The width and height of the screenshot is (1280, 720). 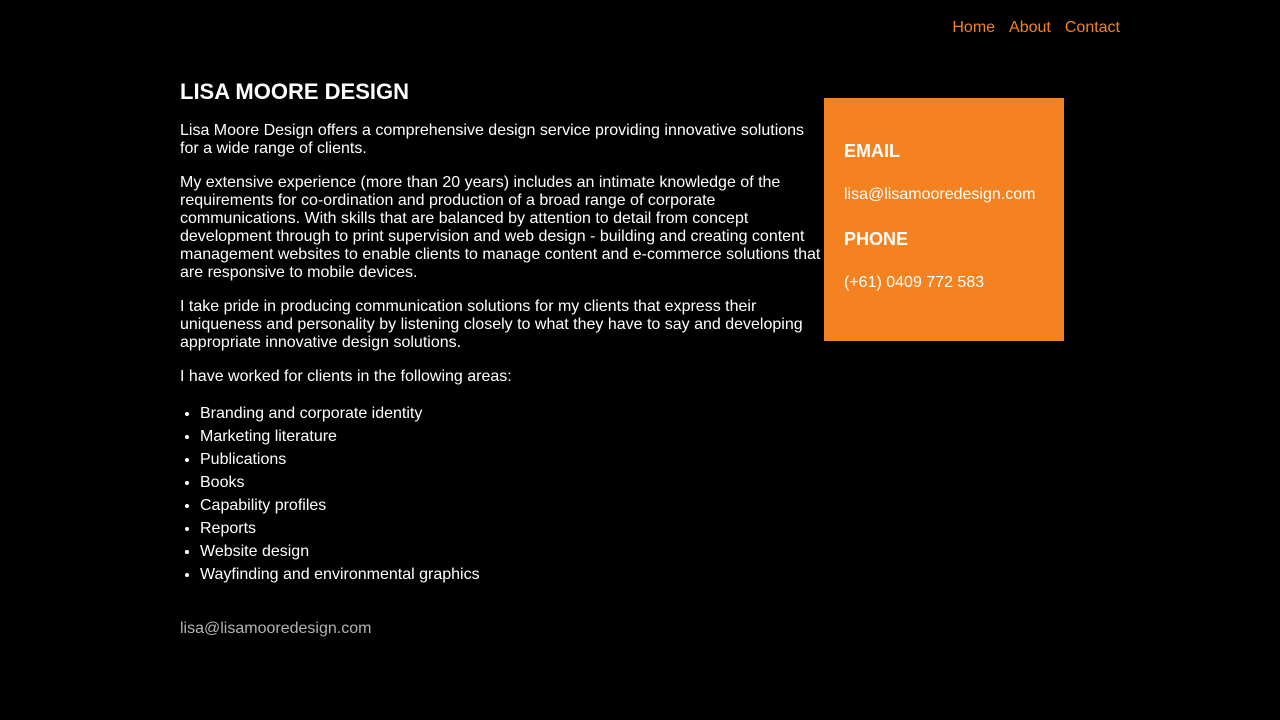 I want to click on list-item: Books, so click(x=512, y=482).